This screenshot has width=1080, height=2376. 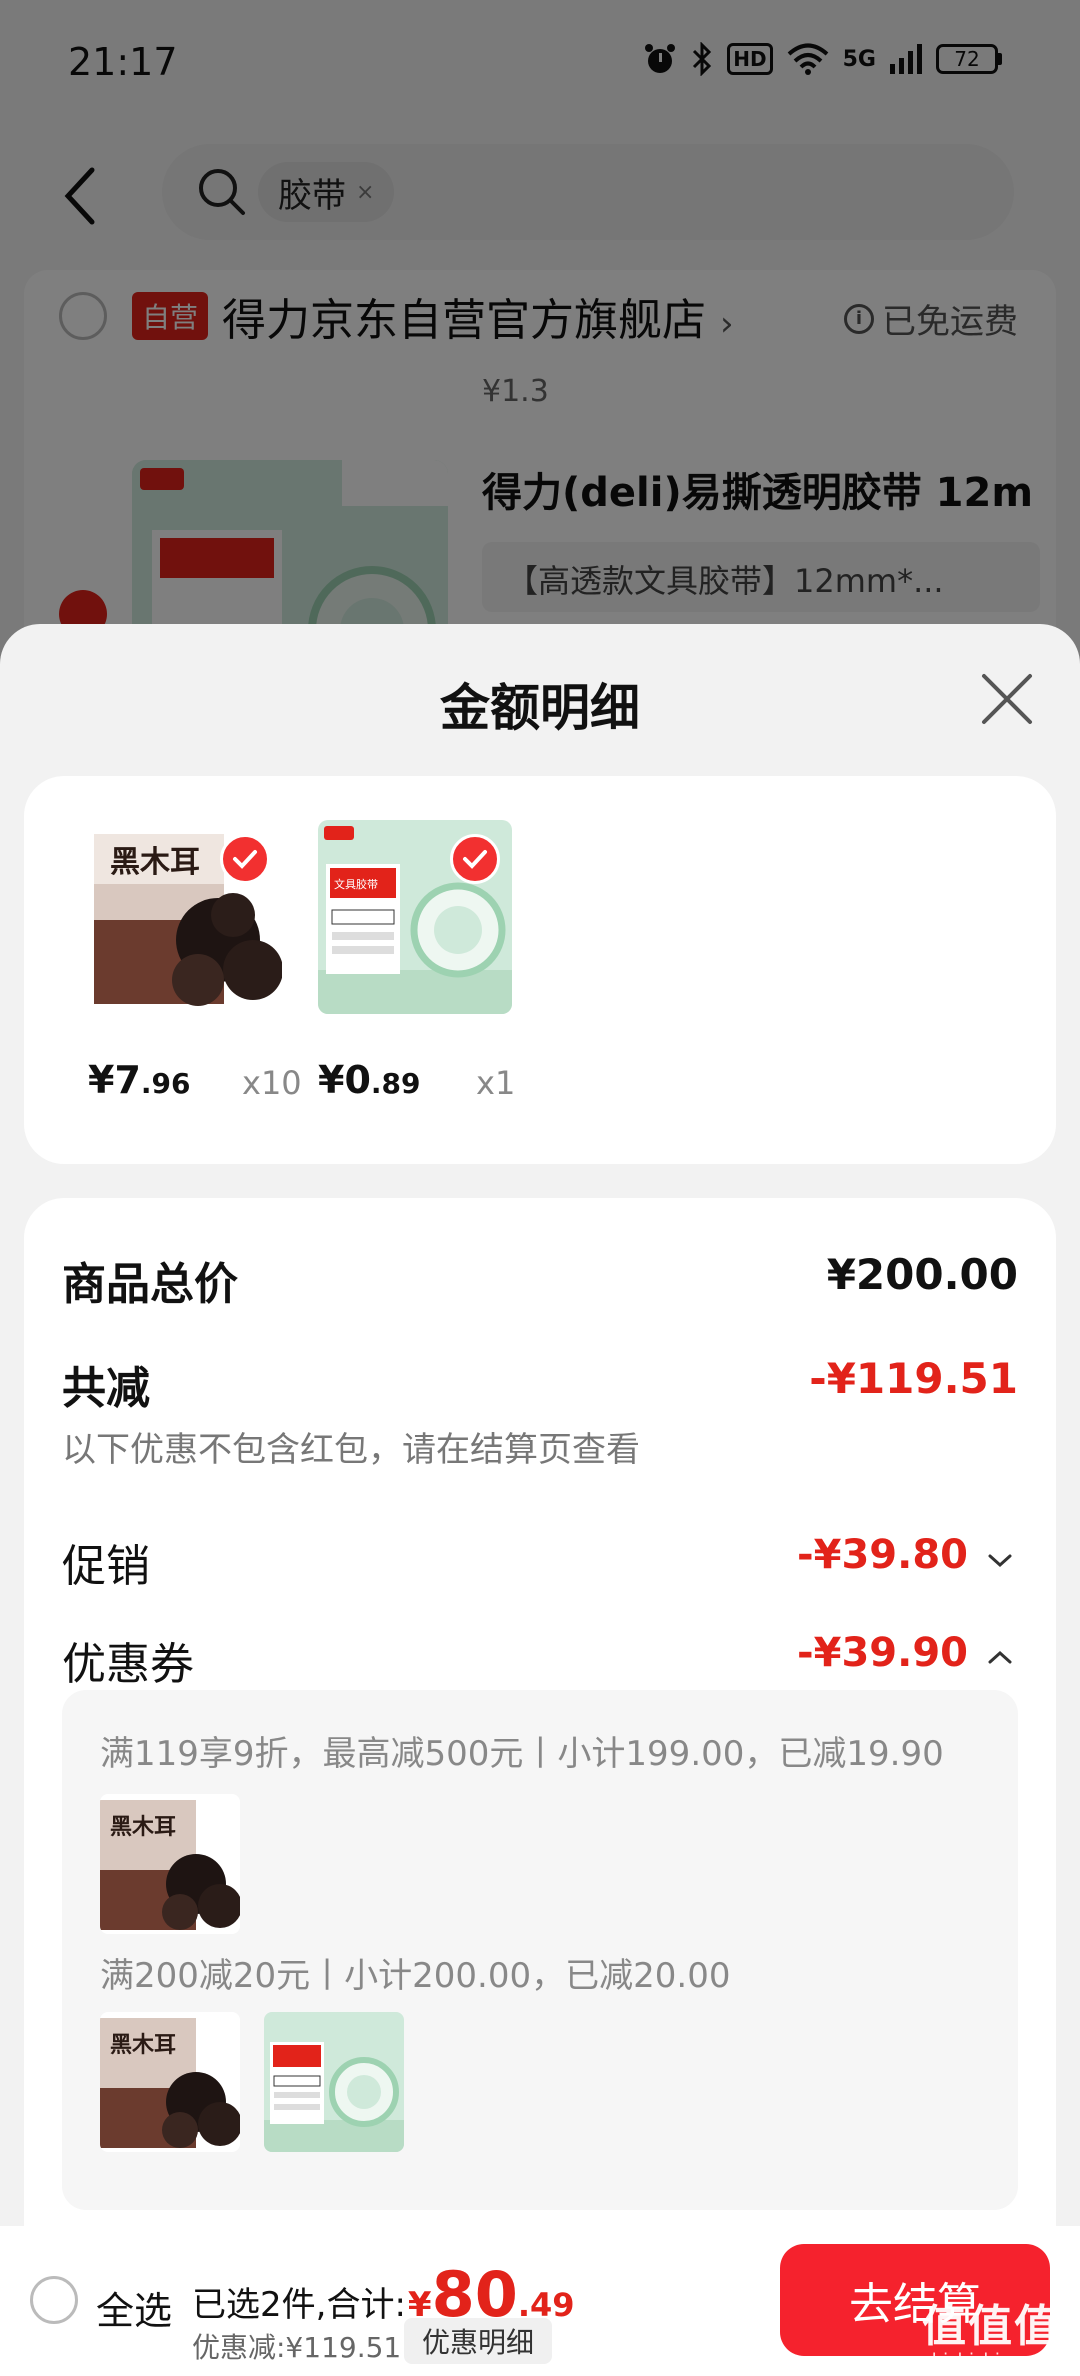 I want to click on select-all-radio, so click(x=54, y=2300).